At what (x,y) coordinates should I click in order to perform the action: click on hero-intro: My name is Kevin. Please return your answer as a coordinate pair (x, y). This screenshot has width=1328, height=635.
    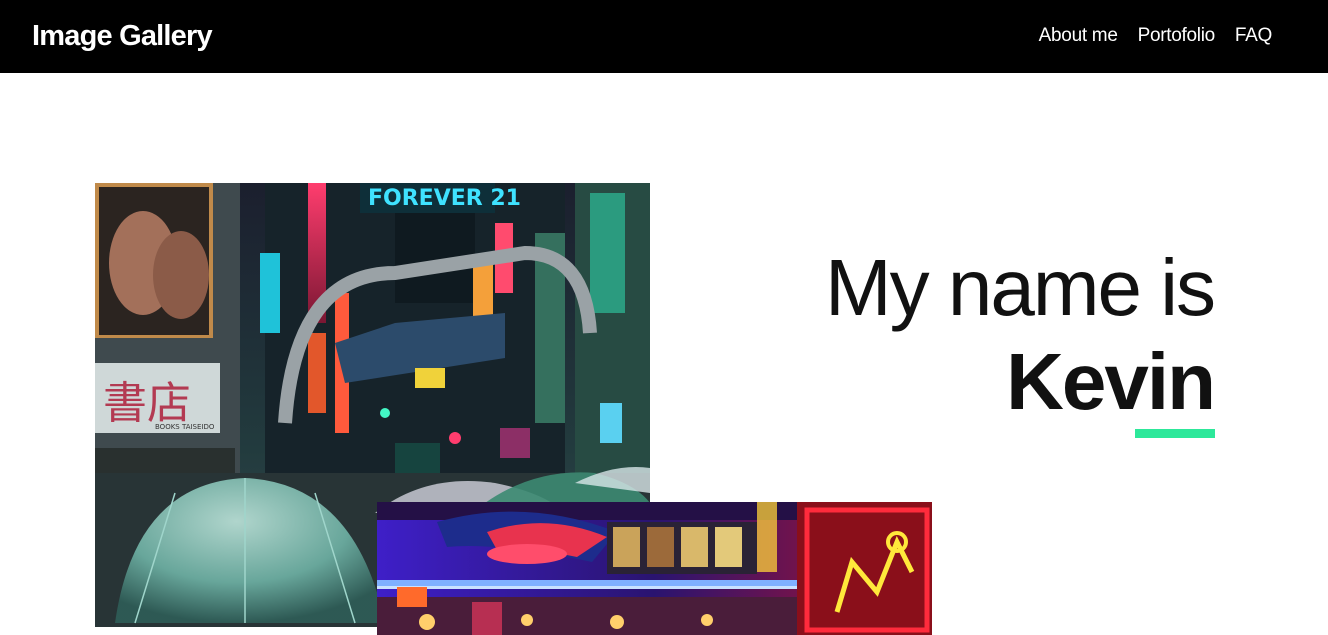
    Looking at the image, I should click on (1020, 334).